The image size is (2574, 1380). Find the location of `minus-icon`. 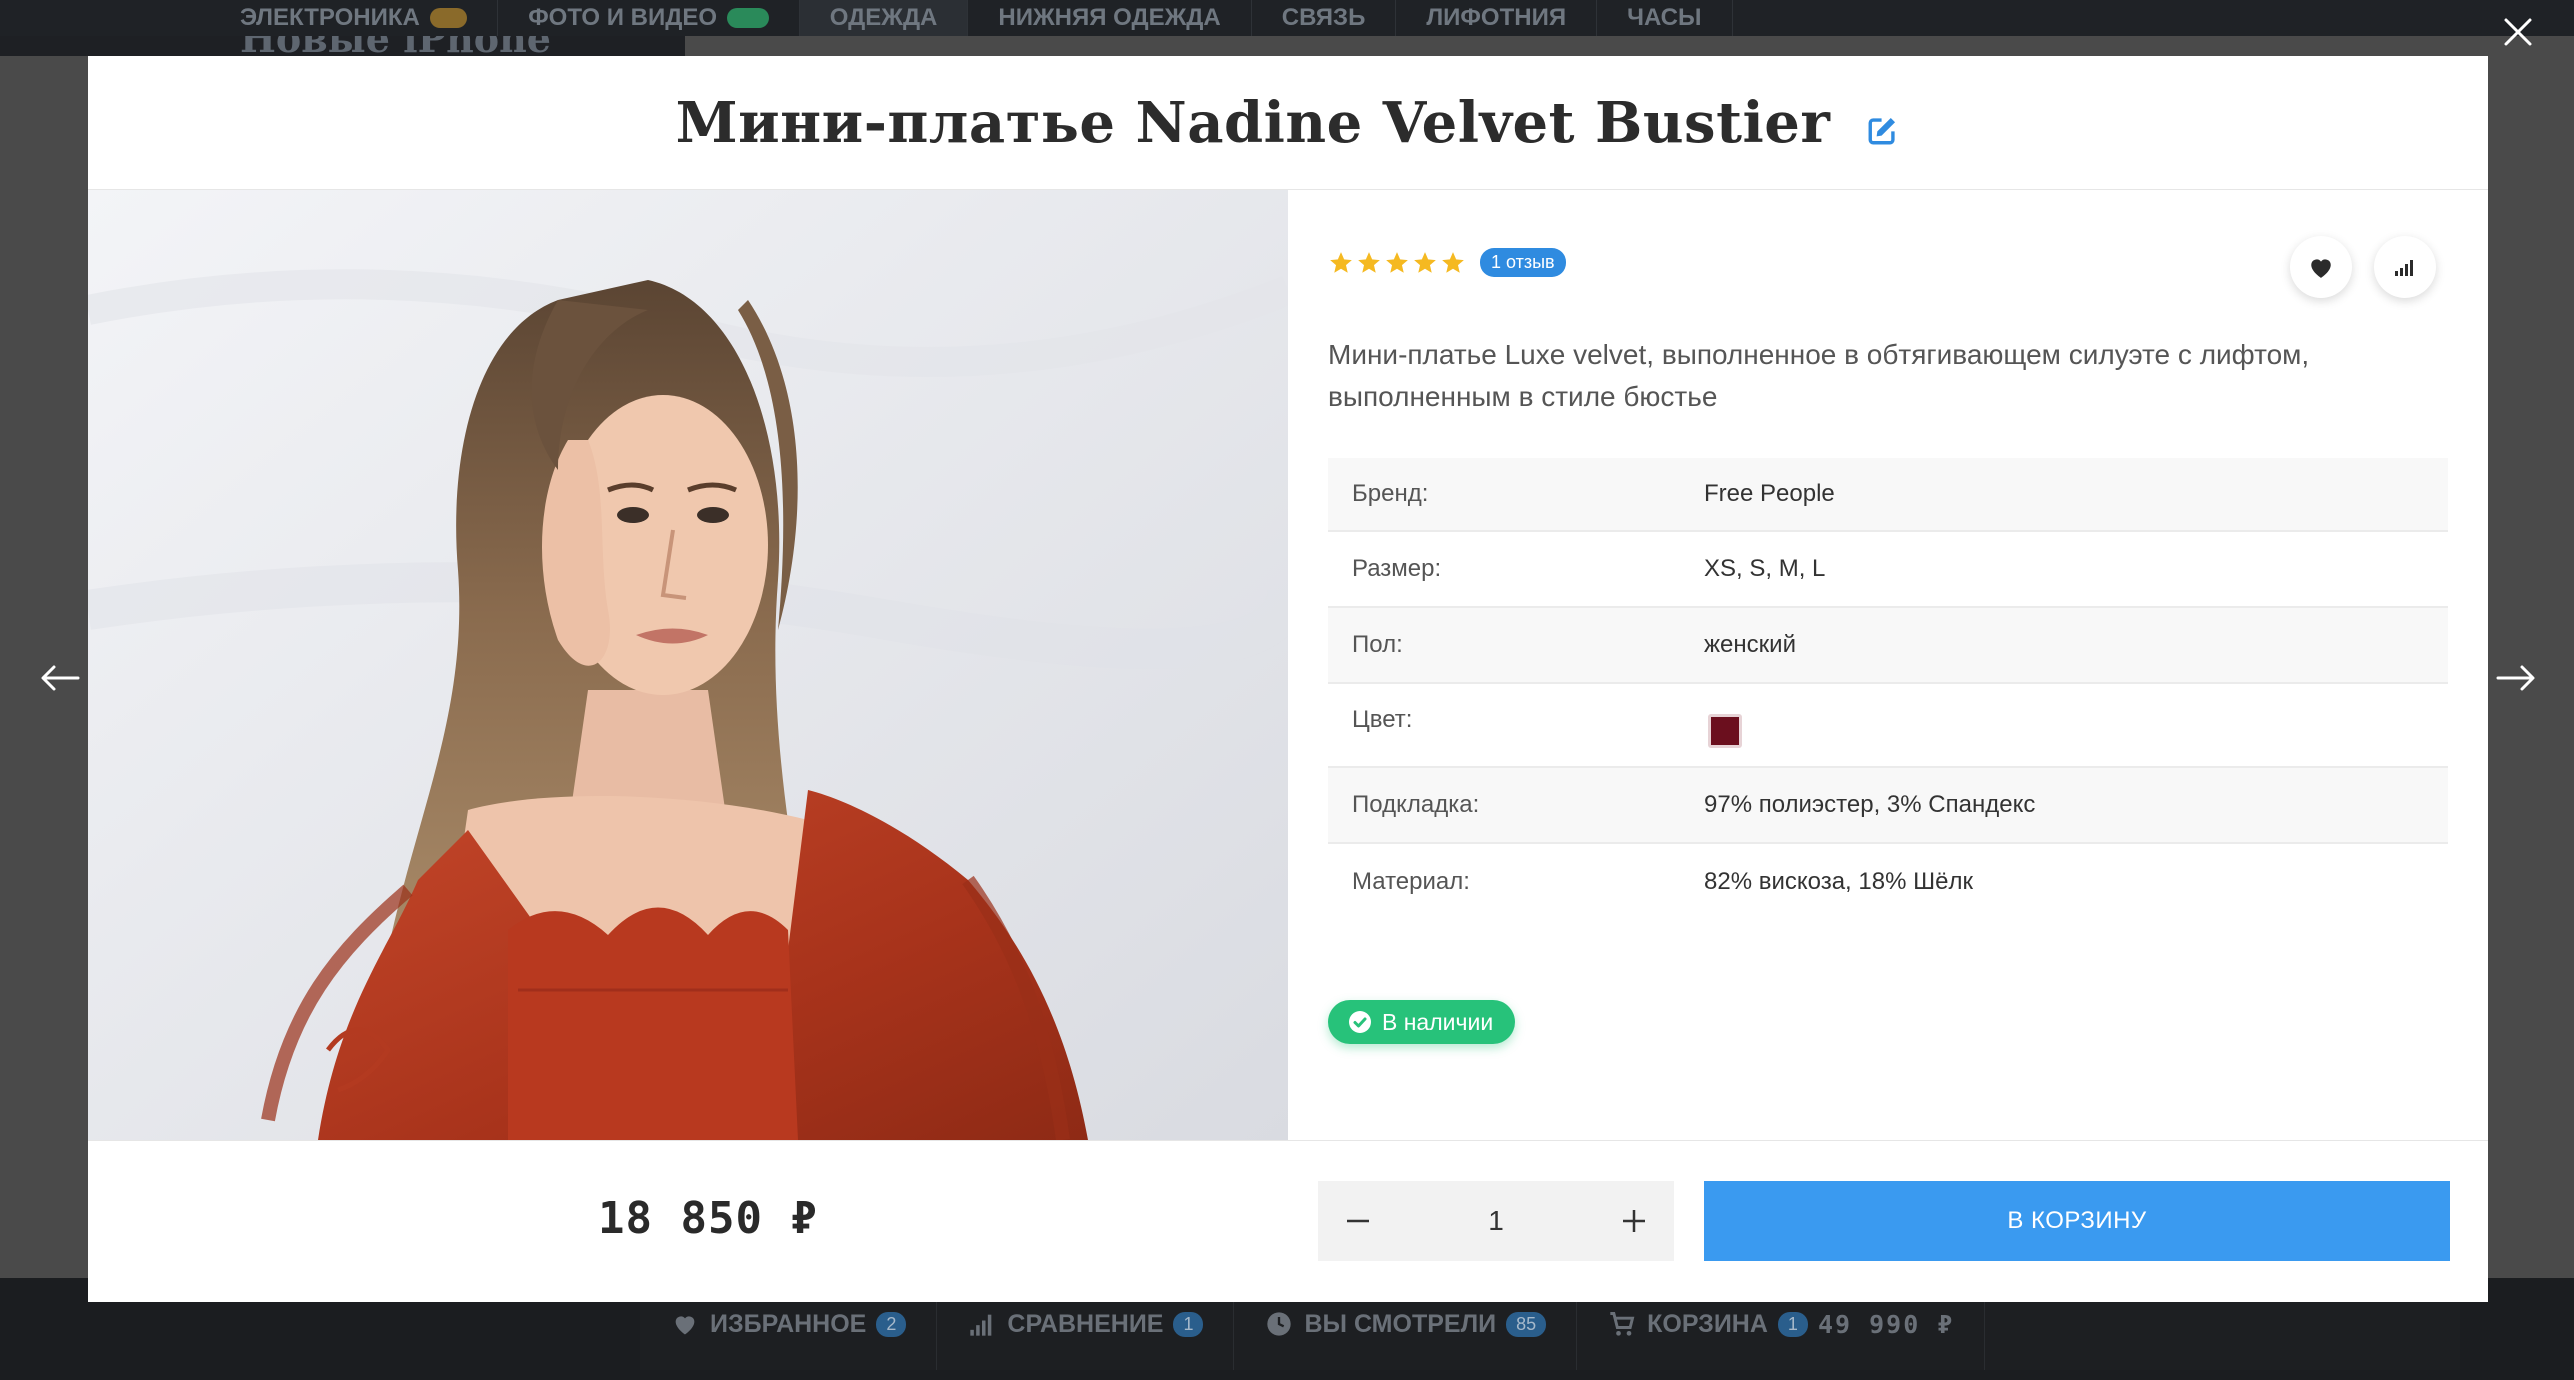

minus-icon is located at coordinates (1358, 1221).